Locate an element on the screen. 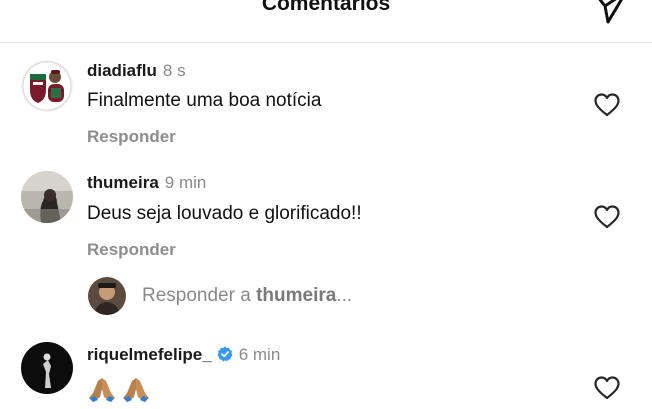  timestamp: 9 min is located at coordinates (185, 182).